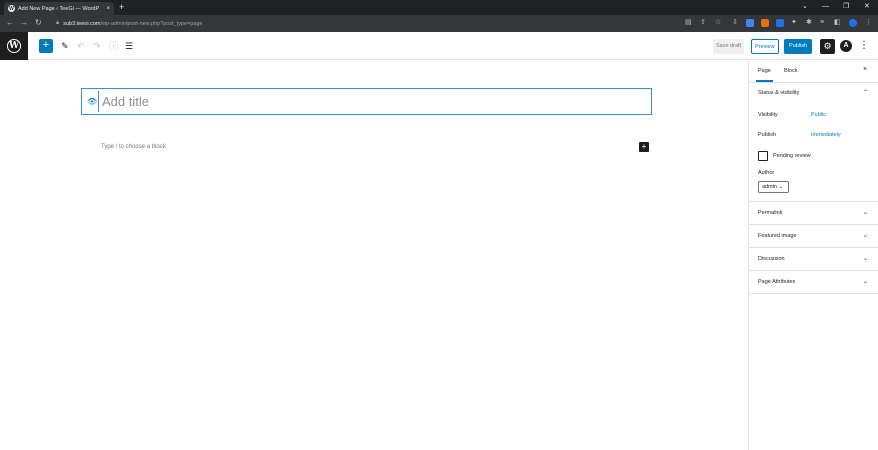 The width and height of the screenshot is (878, 450). Describe the element at coordinates (805, 7) in the screenshot. I see `tab-search-icon: ⌄` at that location.